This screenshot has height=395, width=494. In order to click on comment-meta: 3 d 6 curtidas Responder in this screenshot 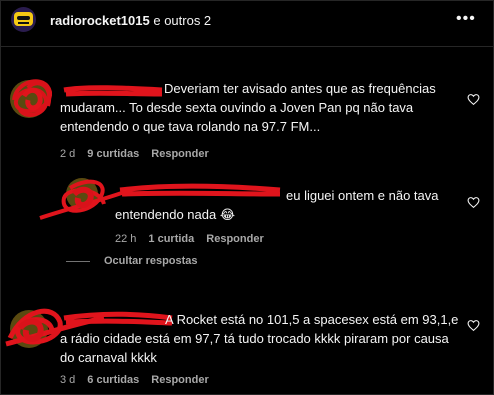, I will do `click(140, 380)`.